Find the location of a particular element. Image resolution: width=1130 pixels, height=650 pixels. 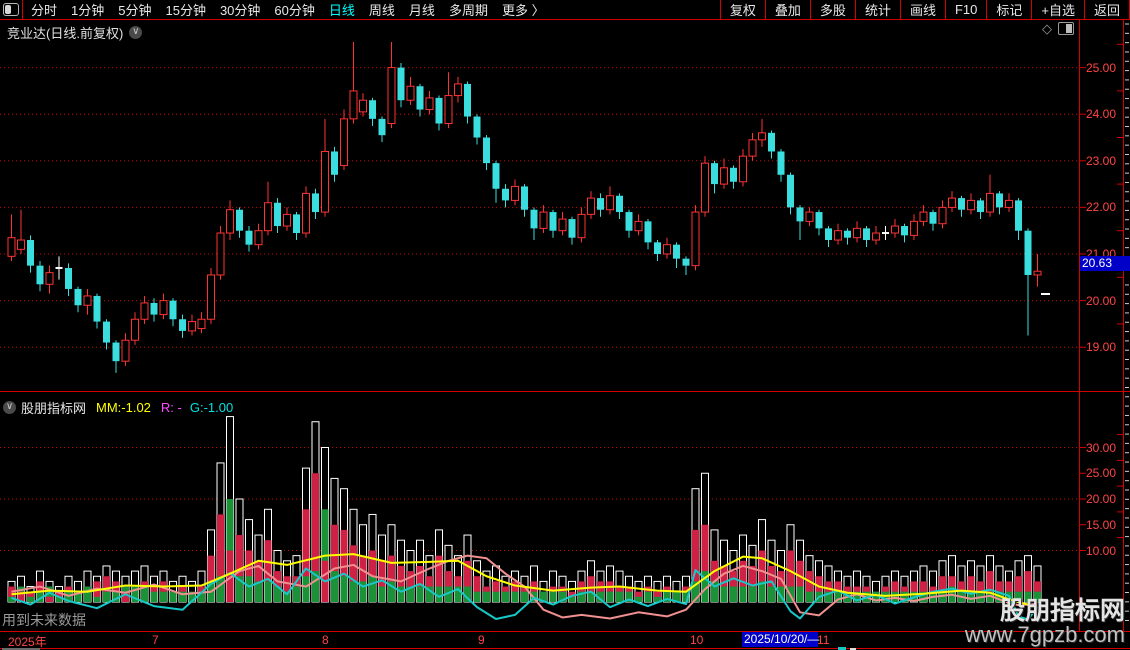

toolbar-button: 返回 is located at coordinates (1106, 9).